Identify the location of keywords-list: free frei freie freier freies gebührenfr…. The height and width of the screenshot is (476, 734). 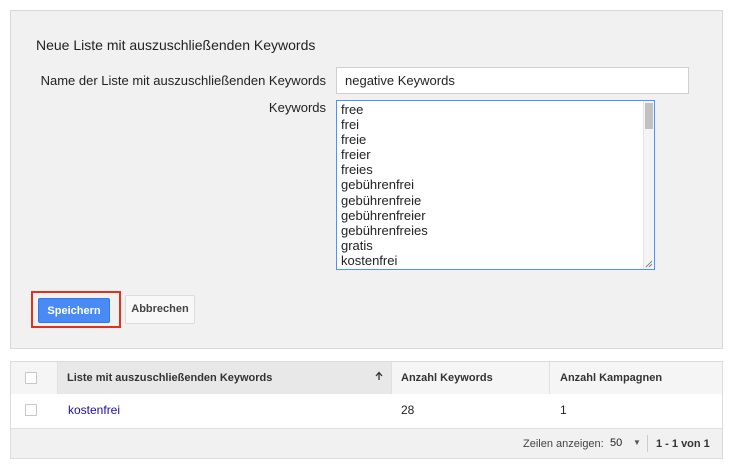
(384, 185).